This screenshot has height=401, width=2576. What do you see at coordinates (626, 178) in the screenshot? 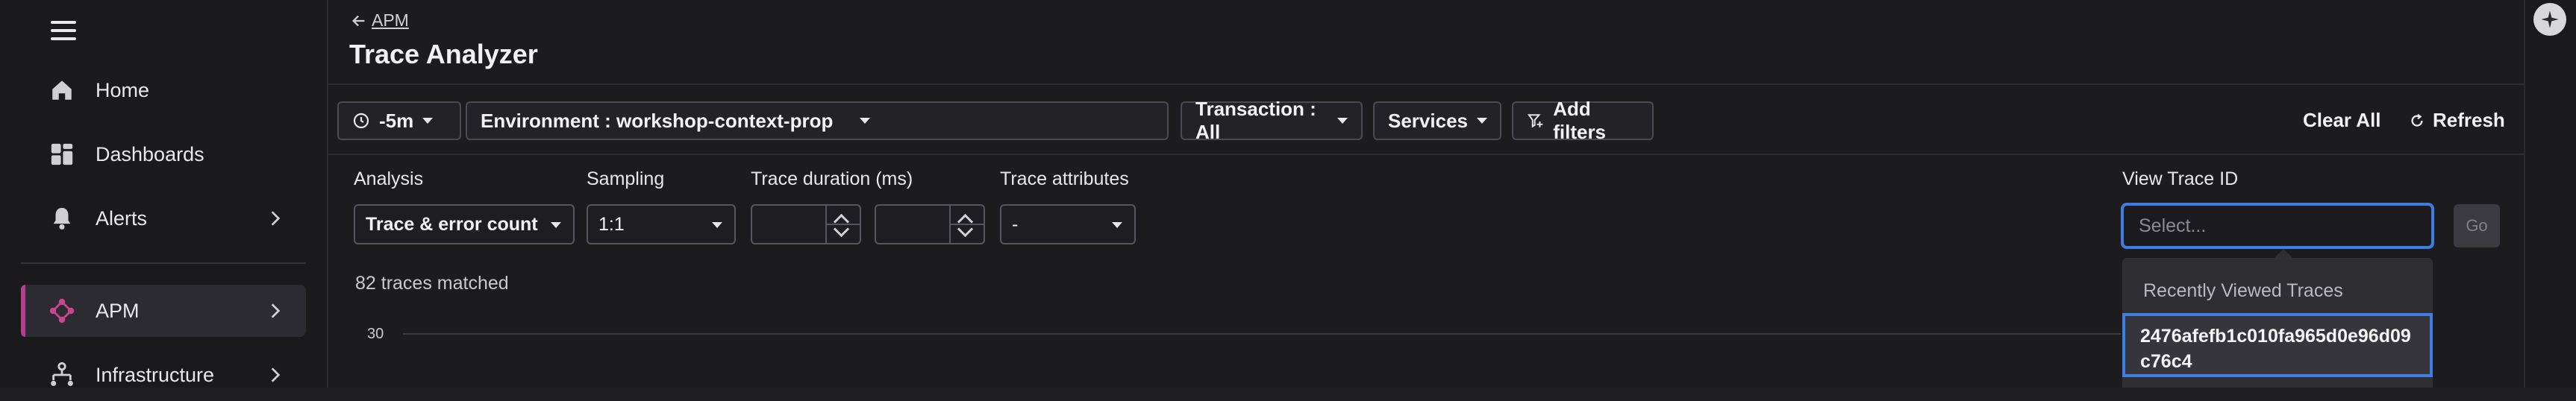
I see `sampling-label: Sampling` at bounding box center [626, 178].